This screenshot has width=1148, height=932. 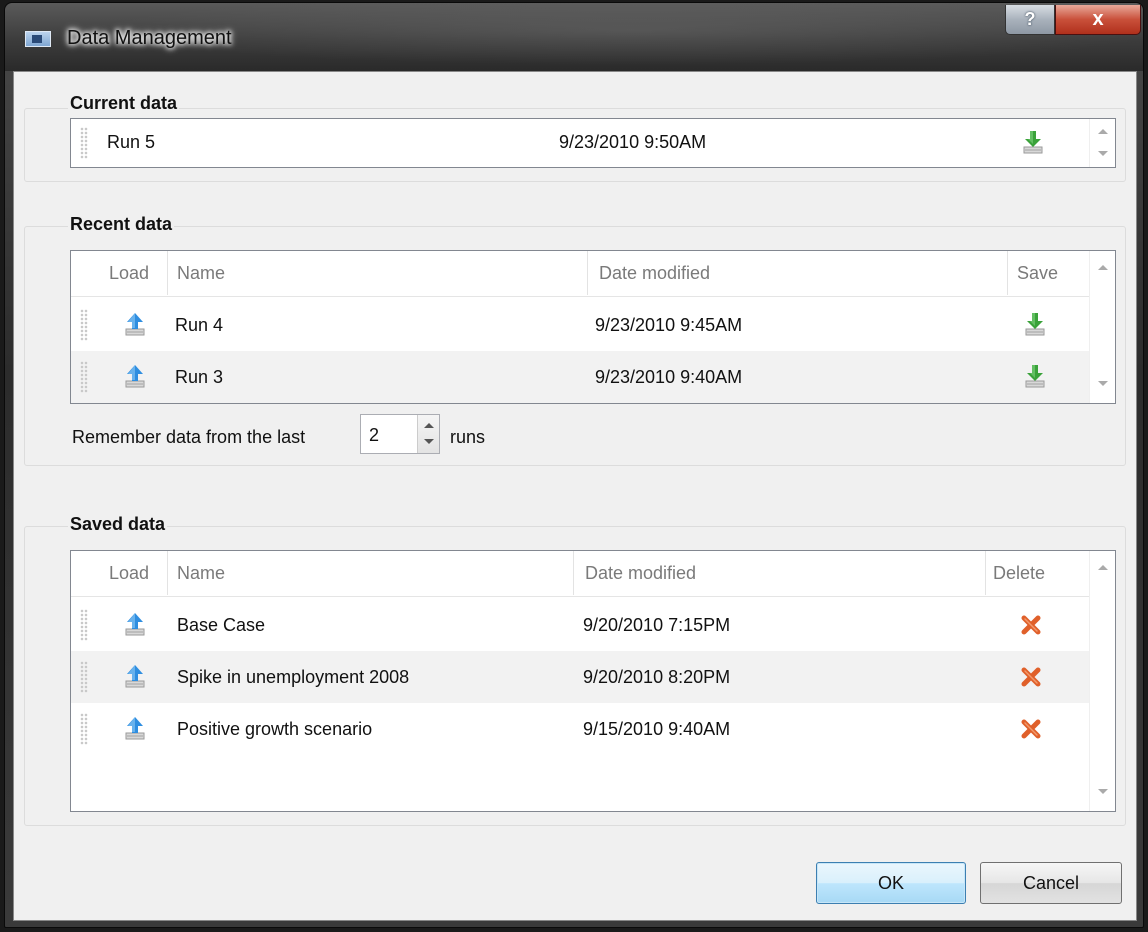 I want to click on app-icon, so click(x=38, y=39).